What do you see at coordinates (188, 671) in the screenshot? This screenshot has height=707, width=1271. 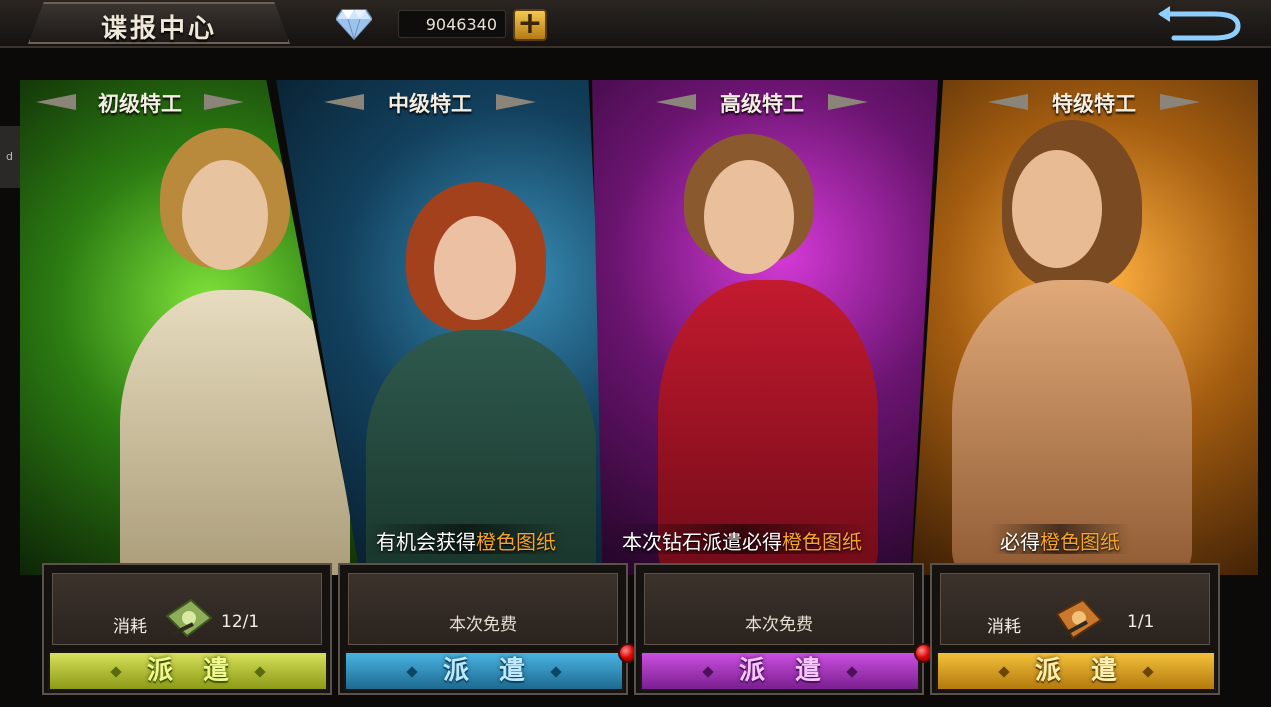 I see `dispatch-button-junior: 派遣` at bounding box center [188, 671].